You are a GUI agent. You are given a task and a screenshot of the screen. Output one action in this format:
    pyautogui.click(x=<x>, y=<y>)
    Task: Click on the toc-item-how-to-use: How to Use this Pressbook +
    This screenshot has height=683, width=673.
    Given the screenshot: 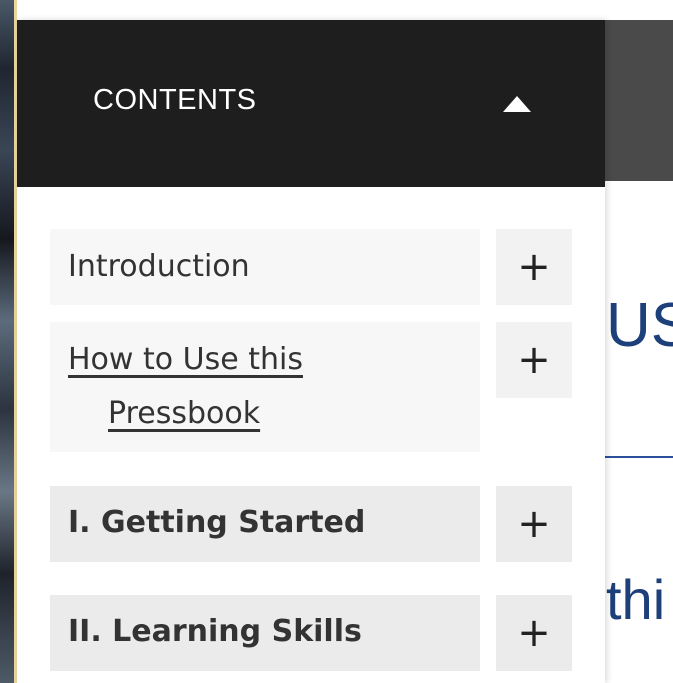 What is the action you would take?
    pyautogui.click(x=311, y=387)
    